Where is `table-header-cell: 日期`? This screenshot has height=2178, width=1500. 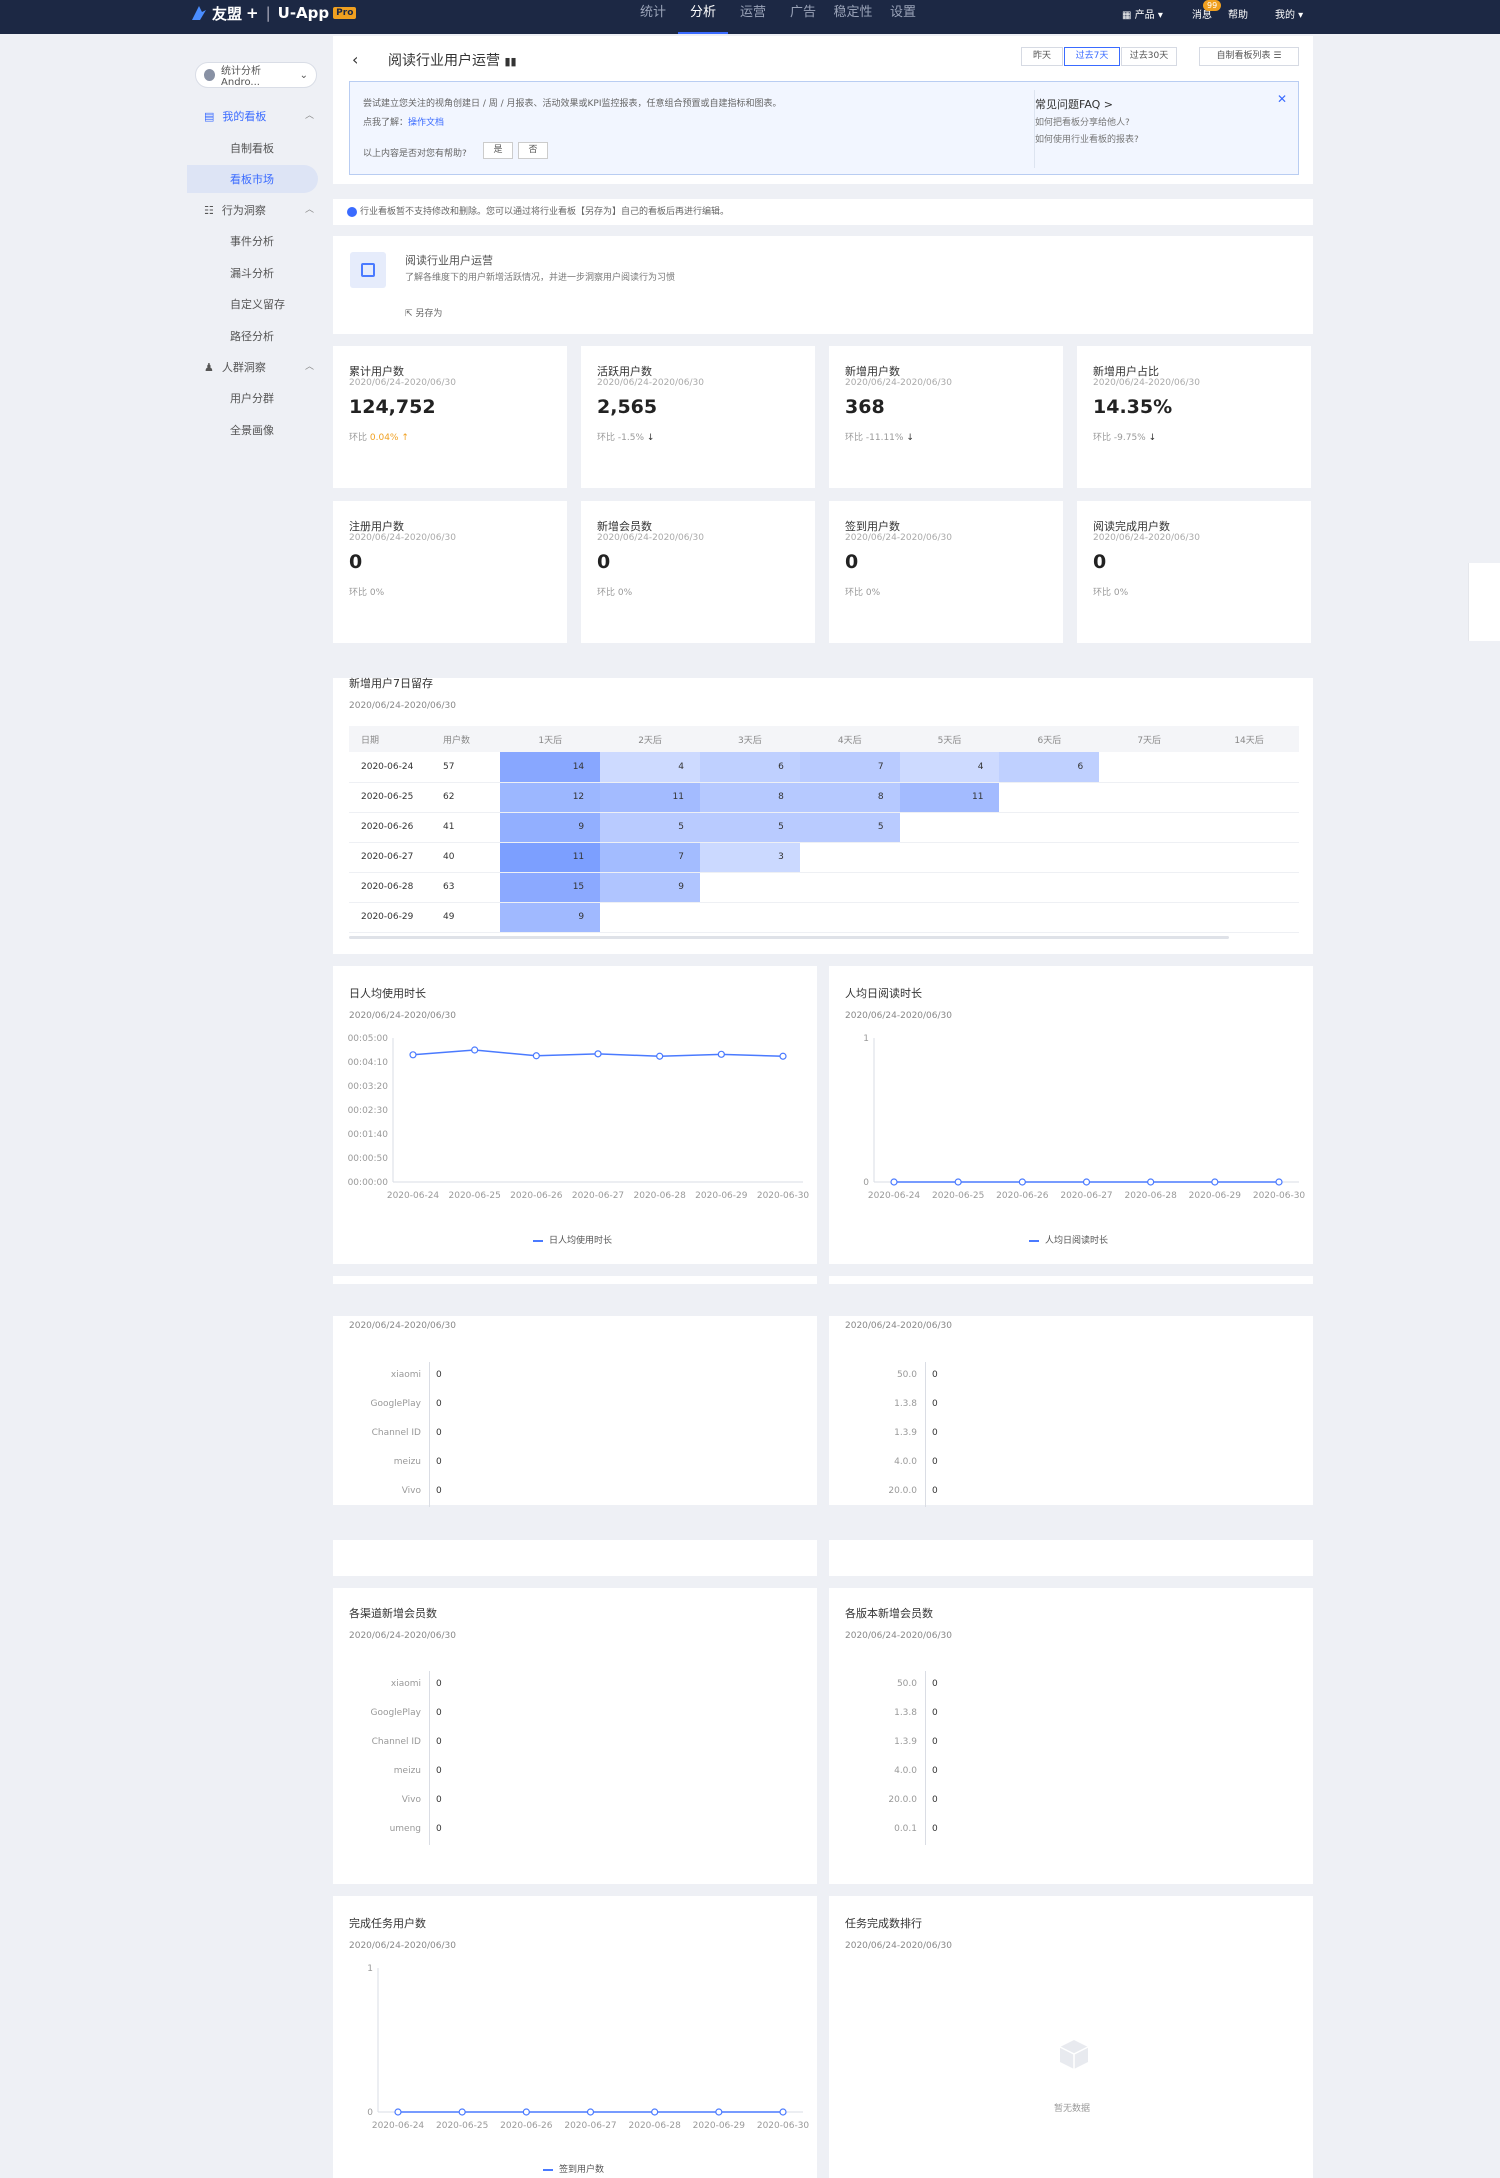 table-header-cell: 日期 is located at coordinates (390, 739).